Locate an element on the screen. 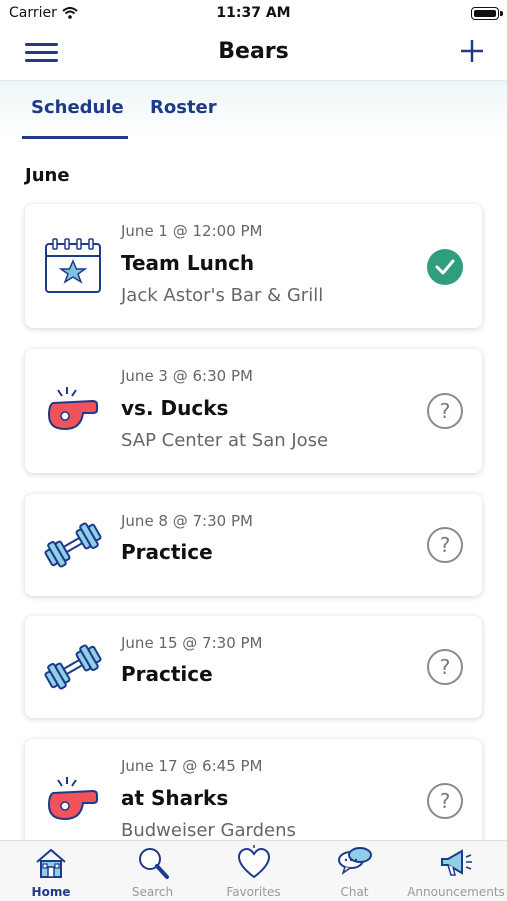  active-tab-indicator is located at coordinates (75, 137).